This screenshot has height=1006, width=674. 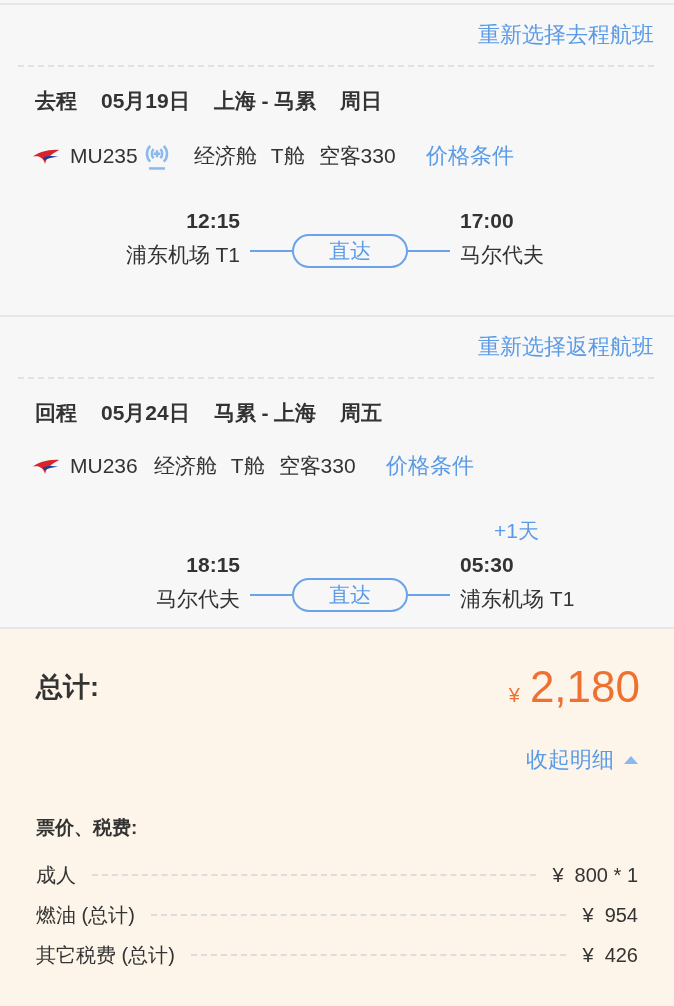 I want to click on flight-number: MU236, so click(x=104, y=466).